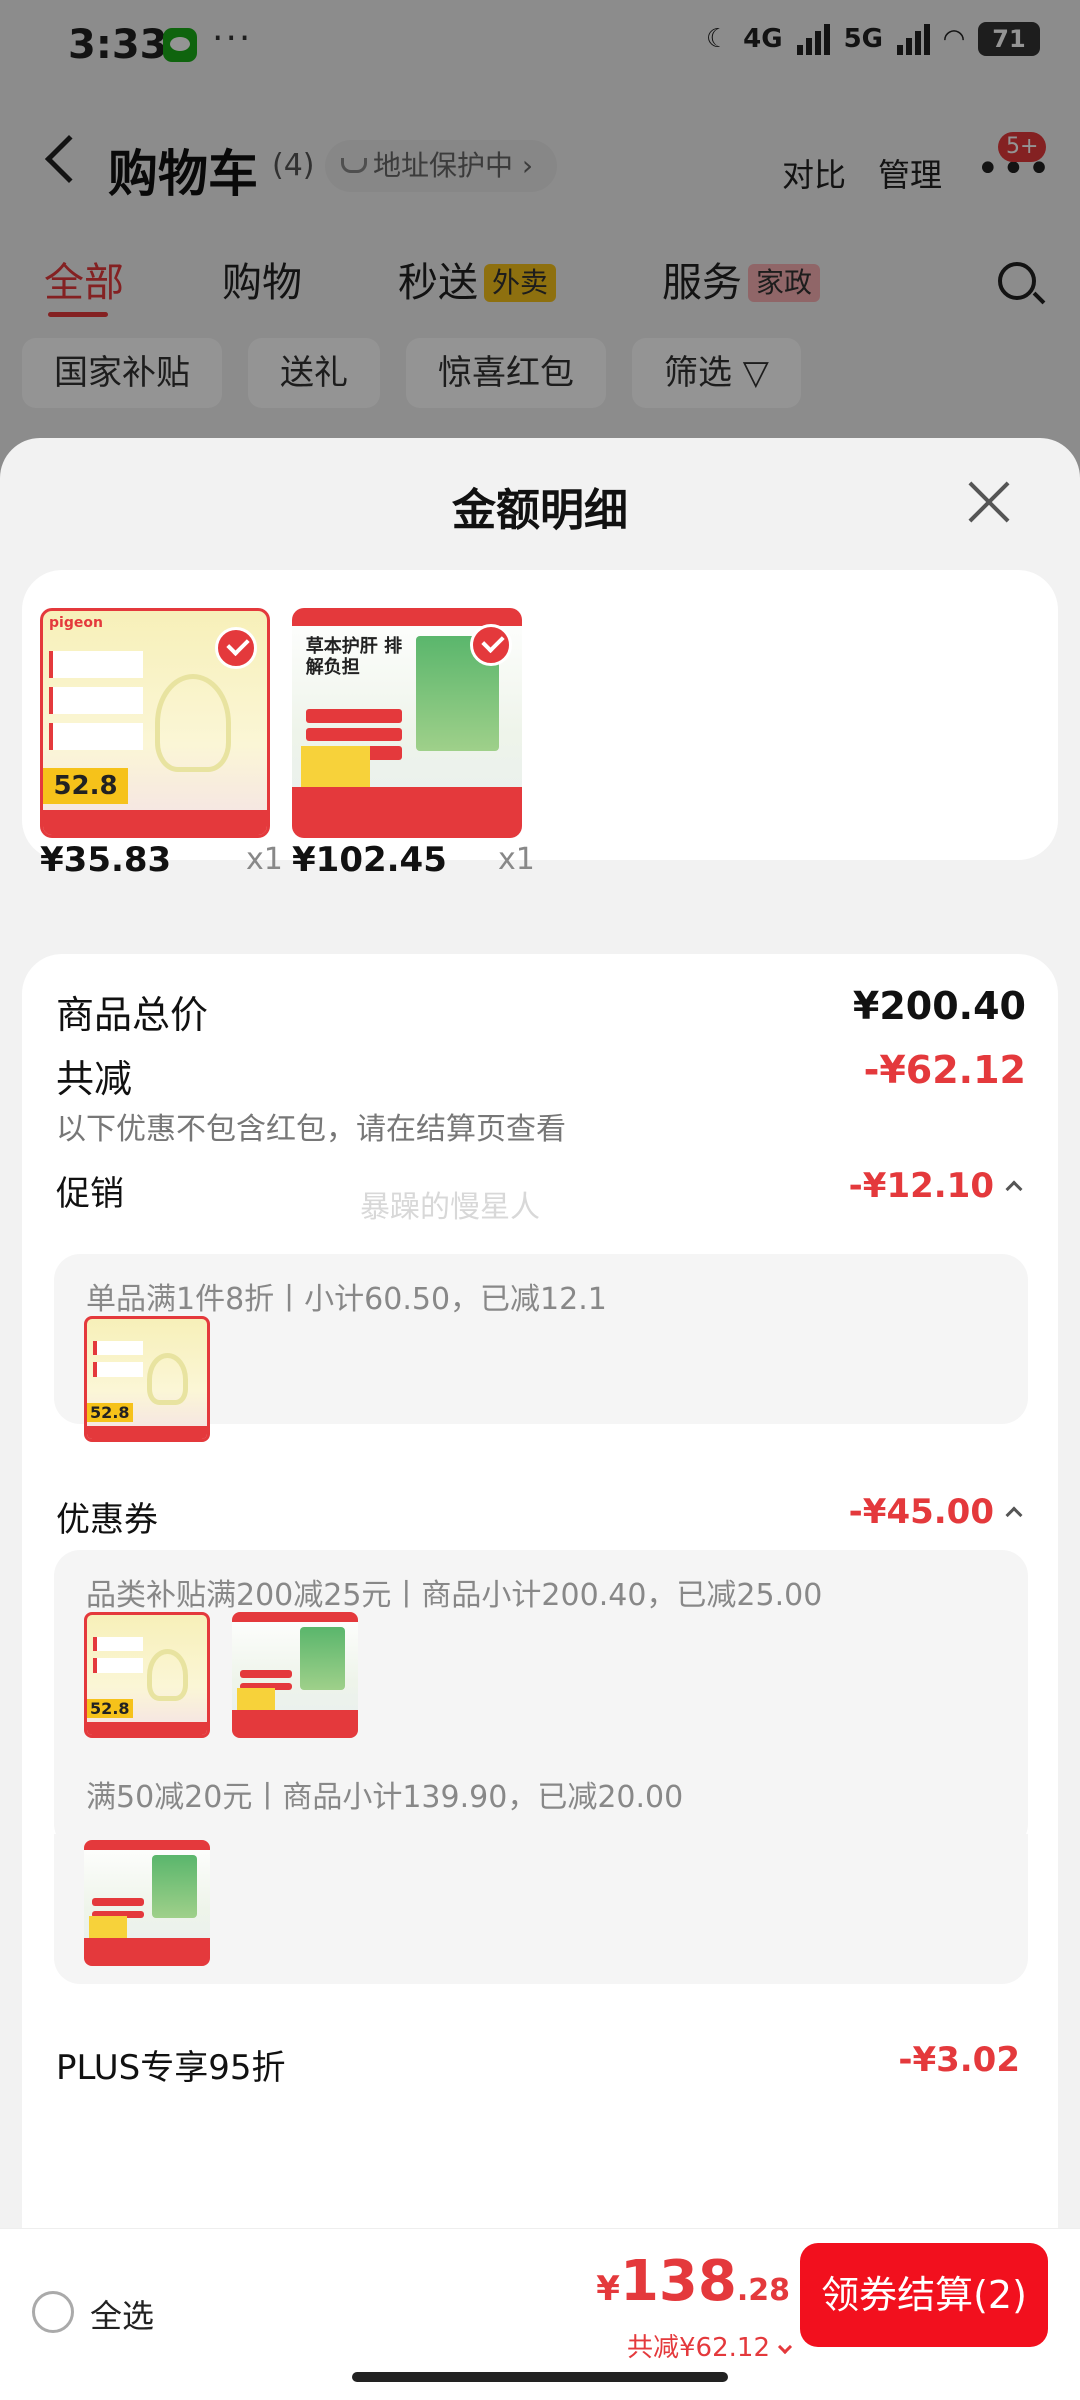  I want to click on total-amount: ¥138.28, so click(693, 2281).